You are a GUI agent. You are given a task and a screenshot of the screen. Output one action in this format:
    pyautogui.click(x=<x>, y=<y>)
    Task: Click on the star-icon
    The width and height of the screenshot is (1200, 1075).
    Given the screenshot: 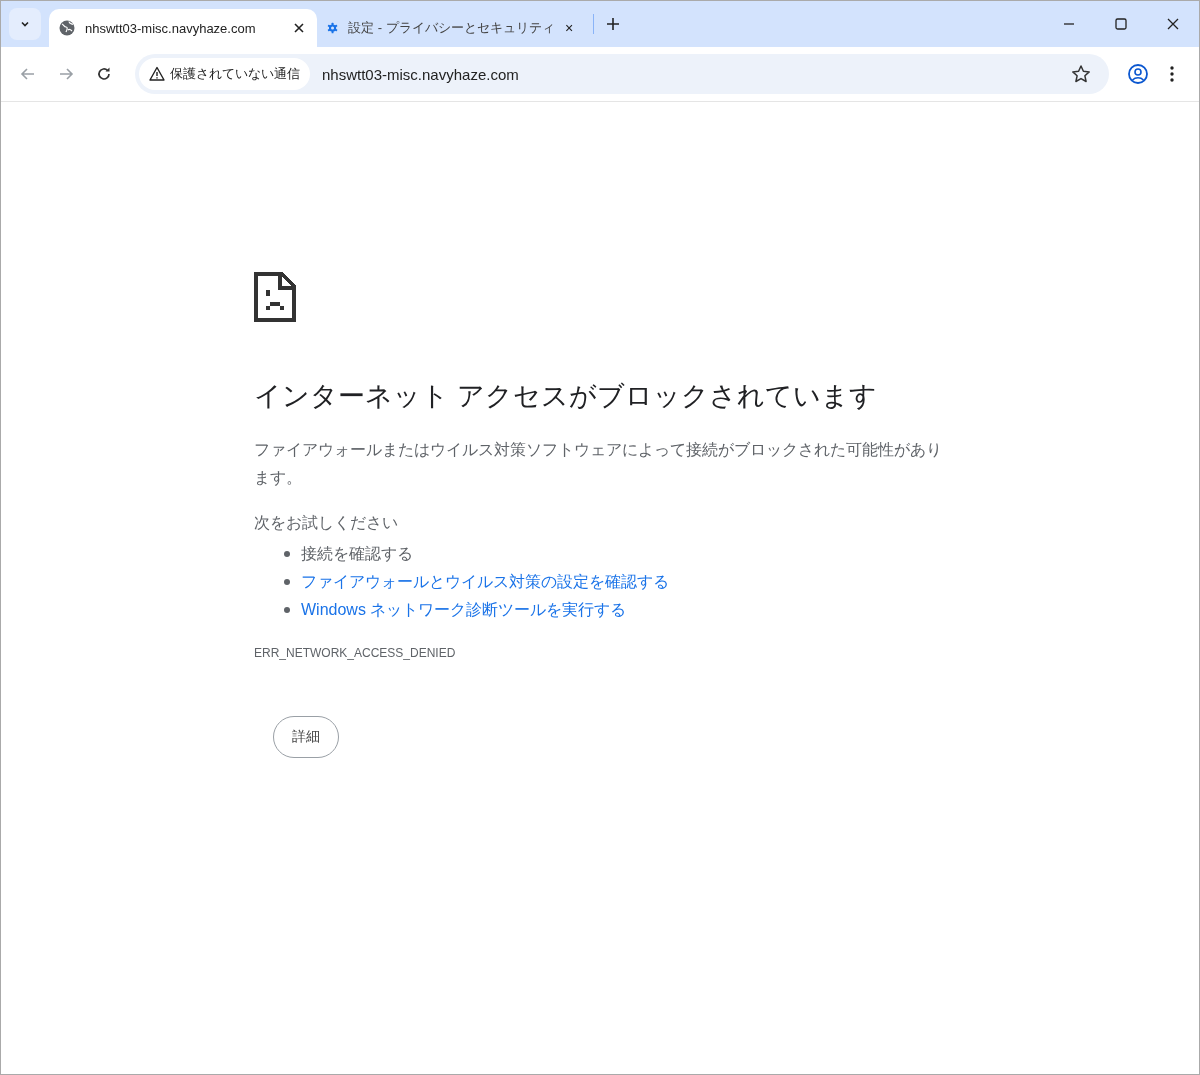 What is the action you would take?
    pyautogui.click(x=1081, y=74)
    